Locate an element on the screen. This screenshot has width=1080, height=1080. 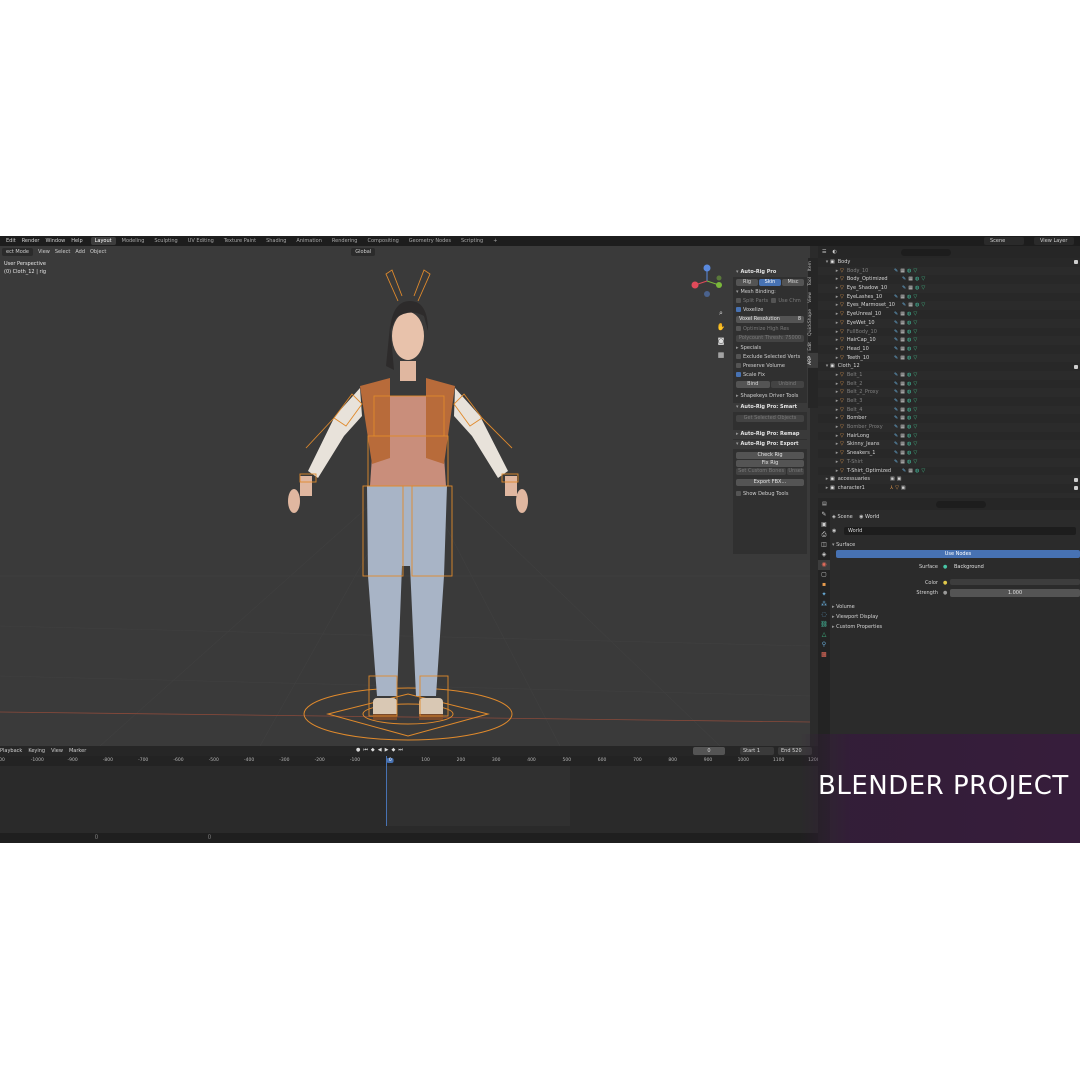
keying-menu: Keying is located at coordinates (36, 751).